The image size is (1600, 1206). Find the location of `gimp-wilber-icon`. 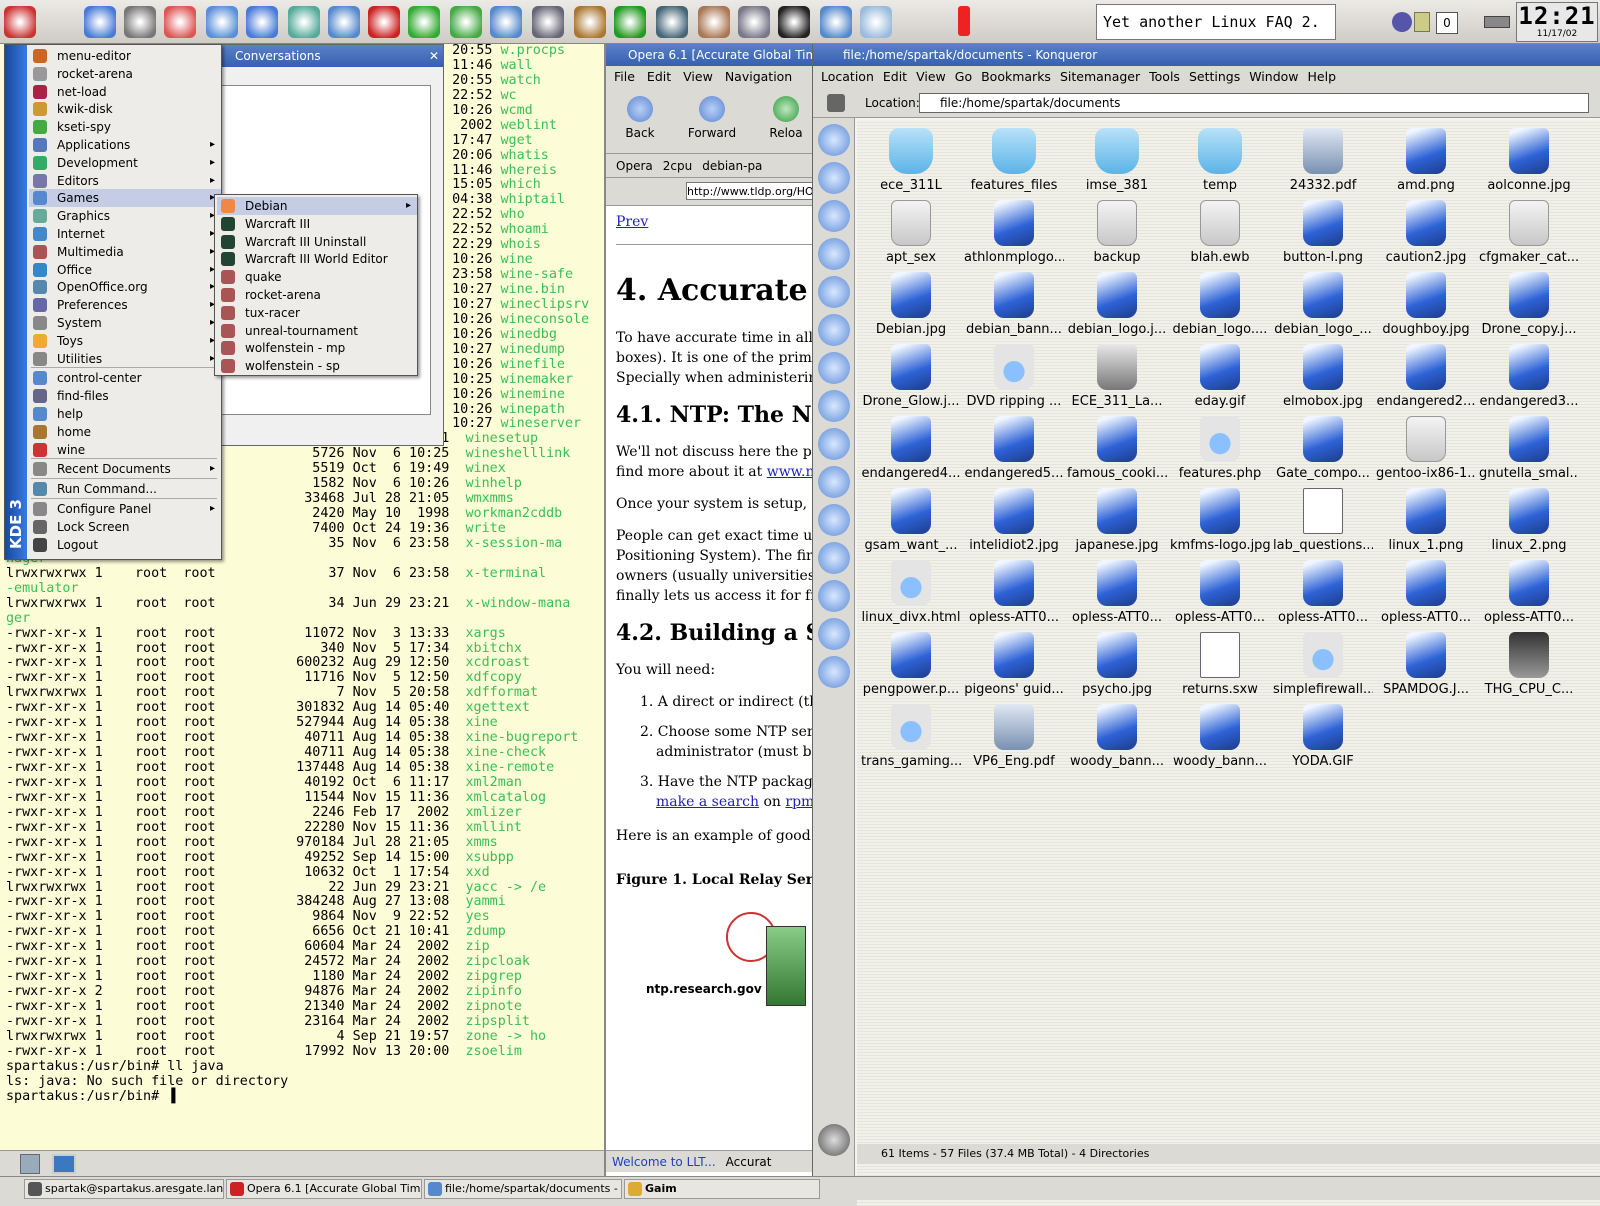

gimp-wilber-icon is located at coordinates (714, 22).